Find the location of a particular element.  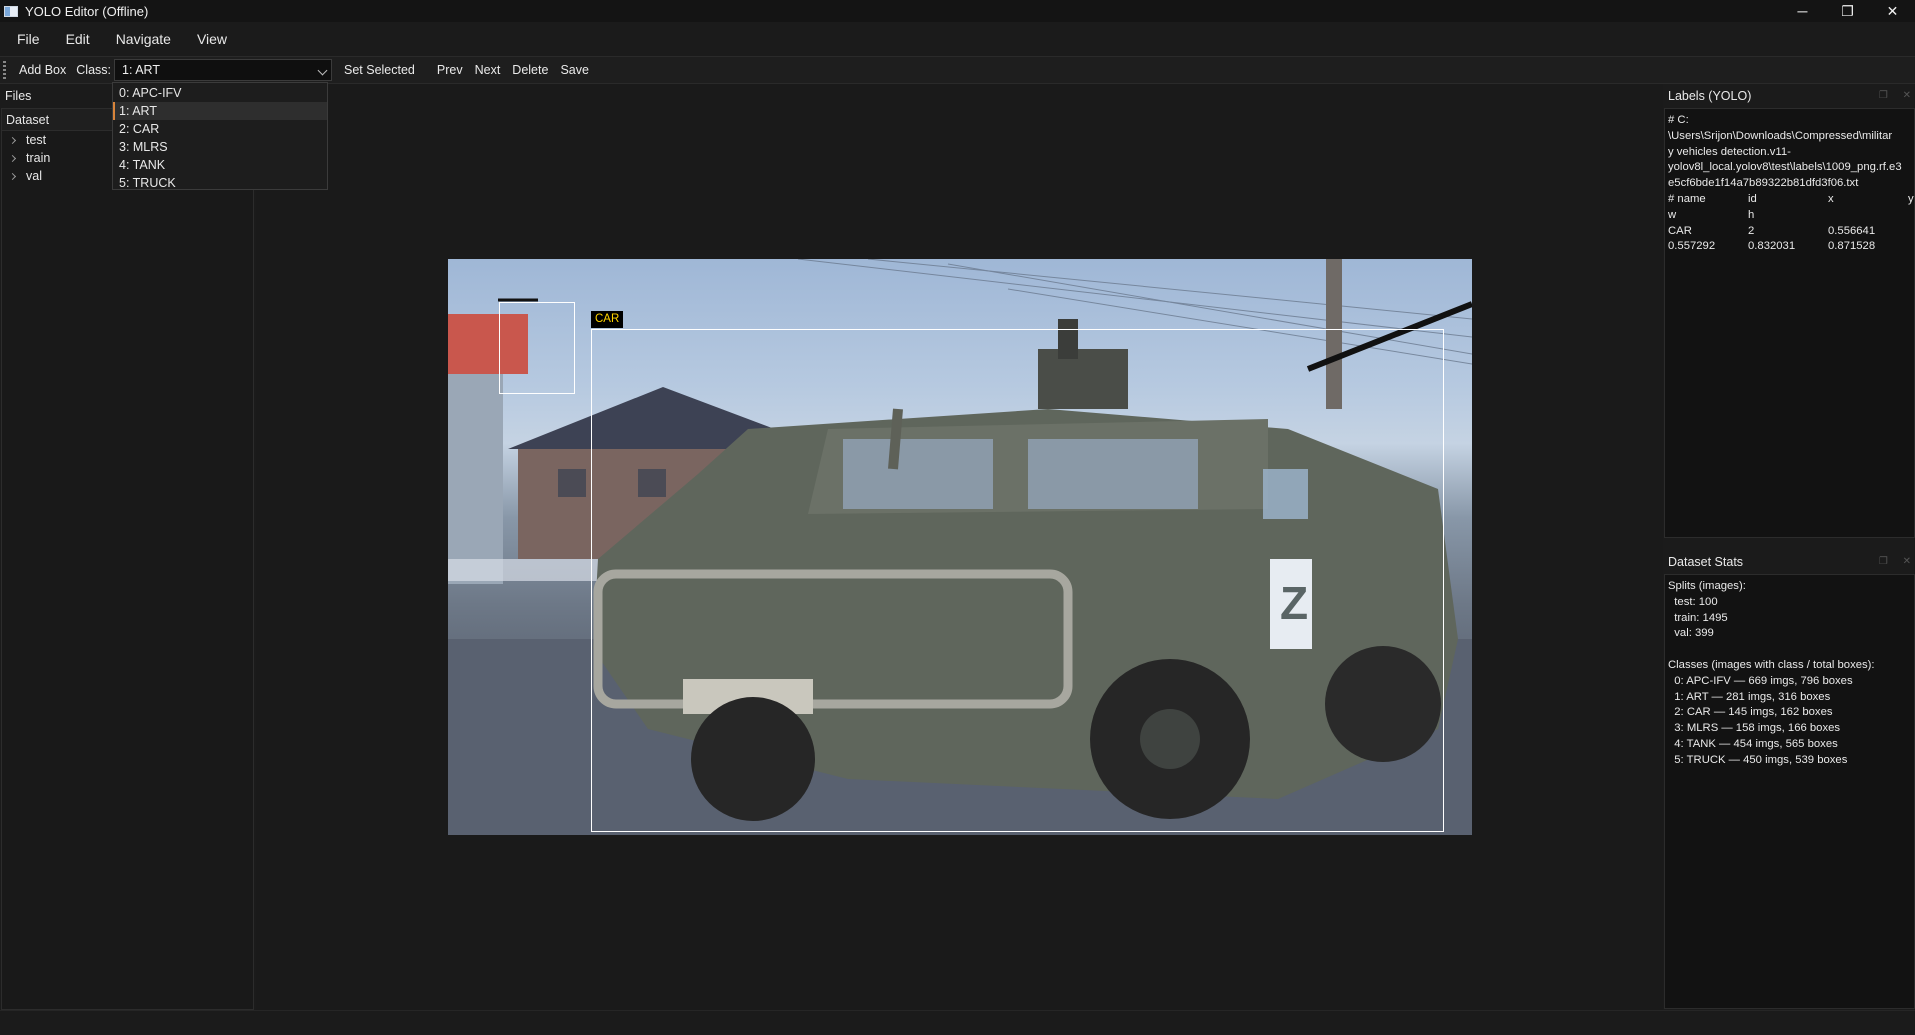

labels-dock-title: Labels (YOLO) ❐ ✕ is located at coordinates (1789, 96).